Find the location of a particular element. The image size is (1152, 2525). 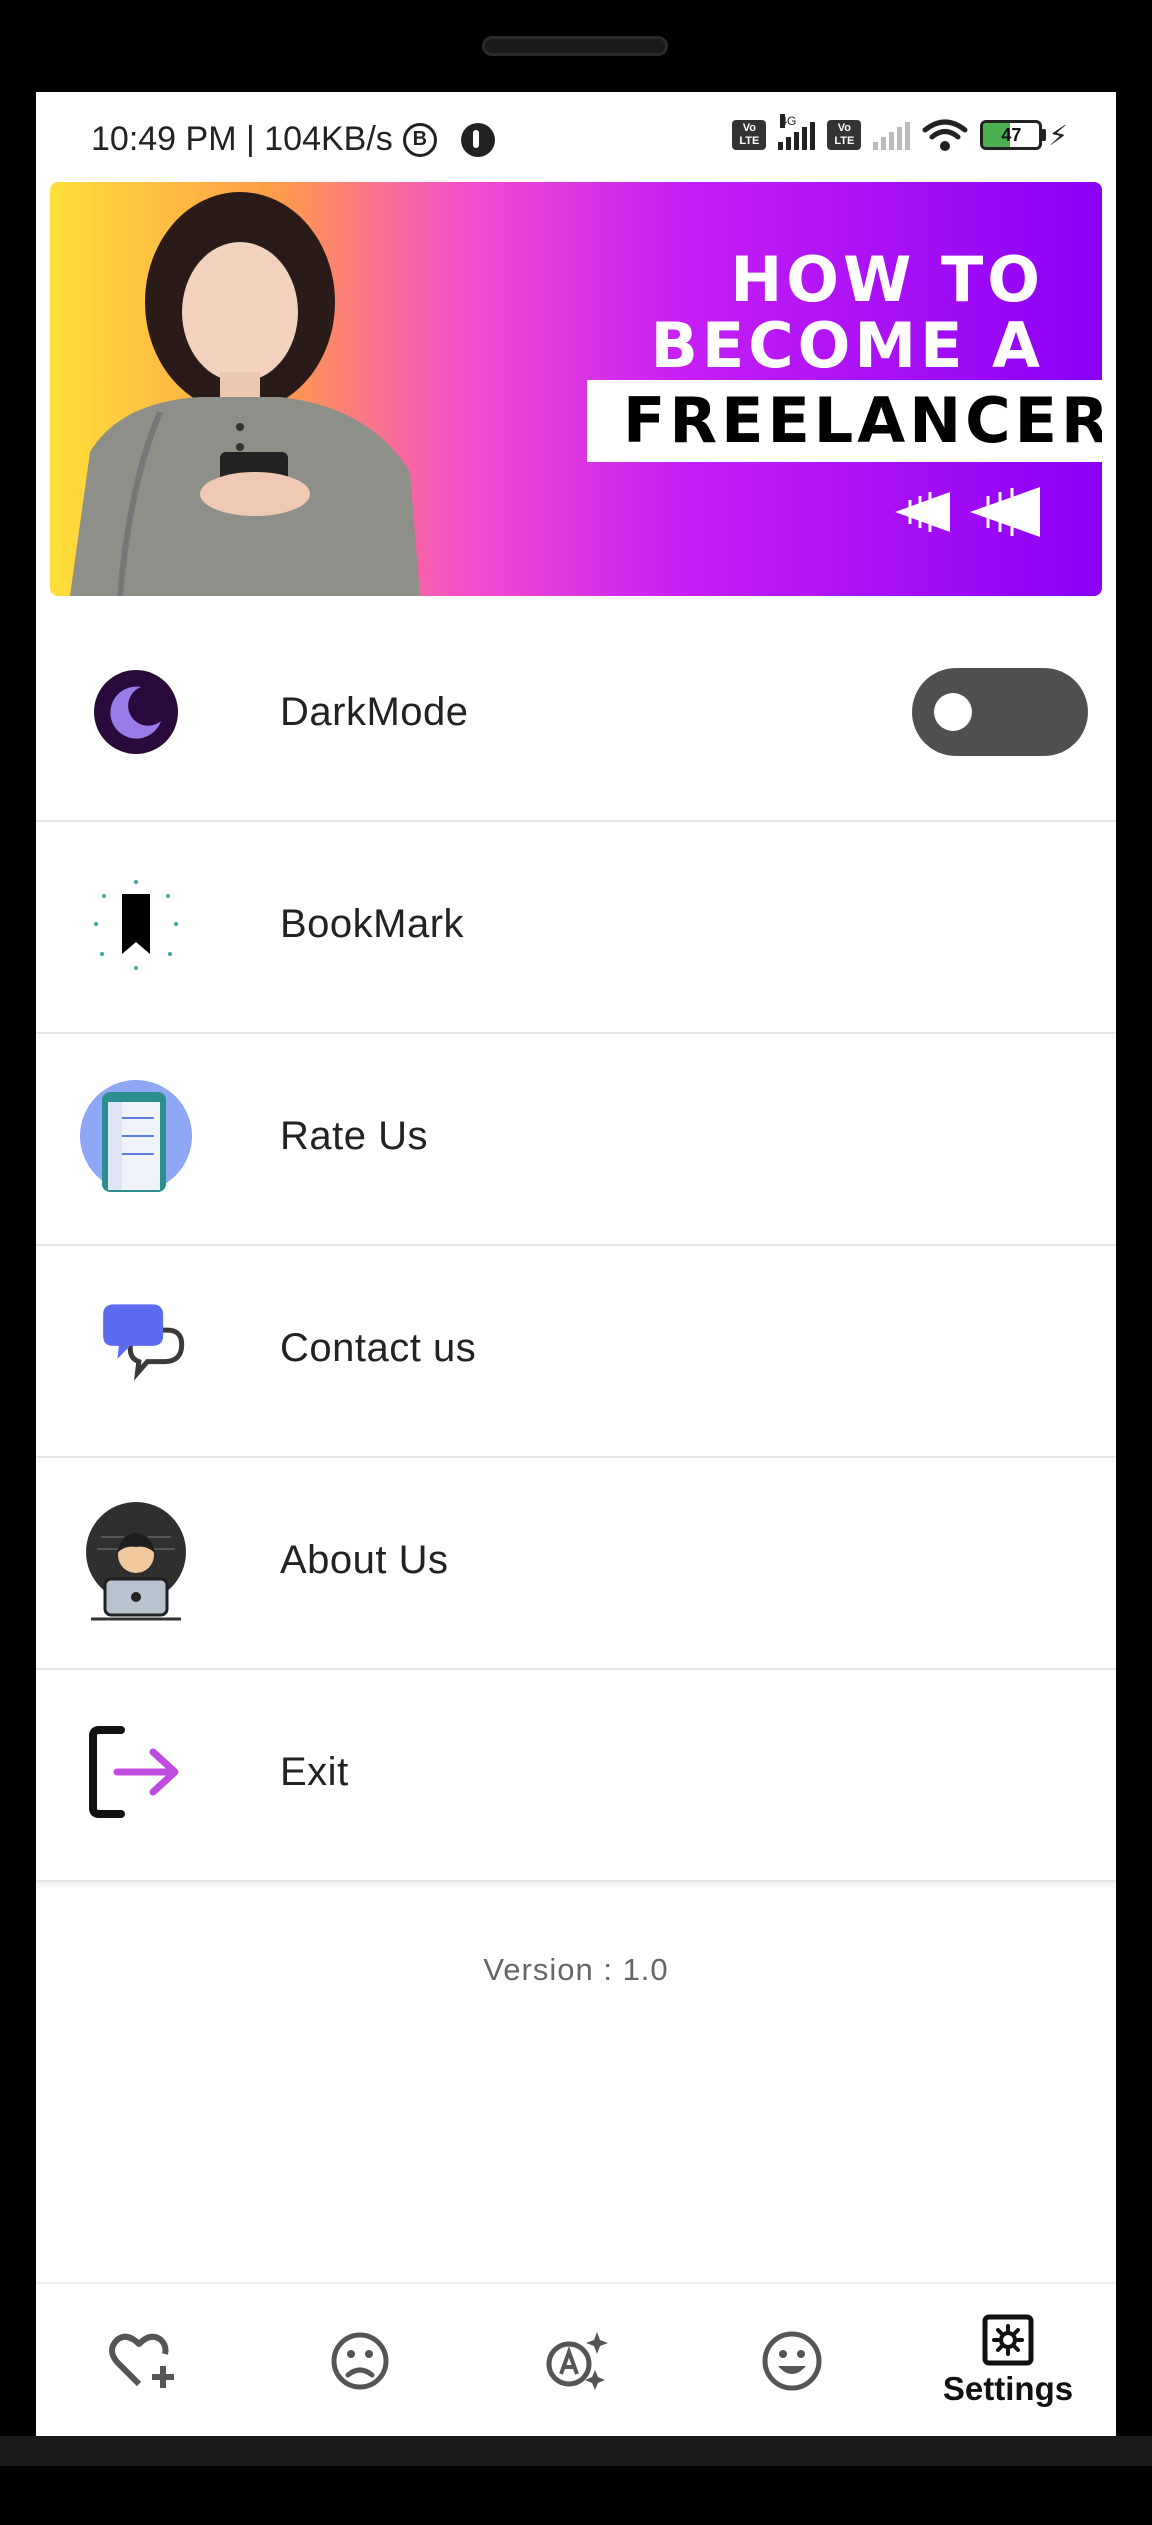

network-type-label: 4G is located at coordinates (788, 121).